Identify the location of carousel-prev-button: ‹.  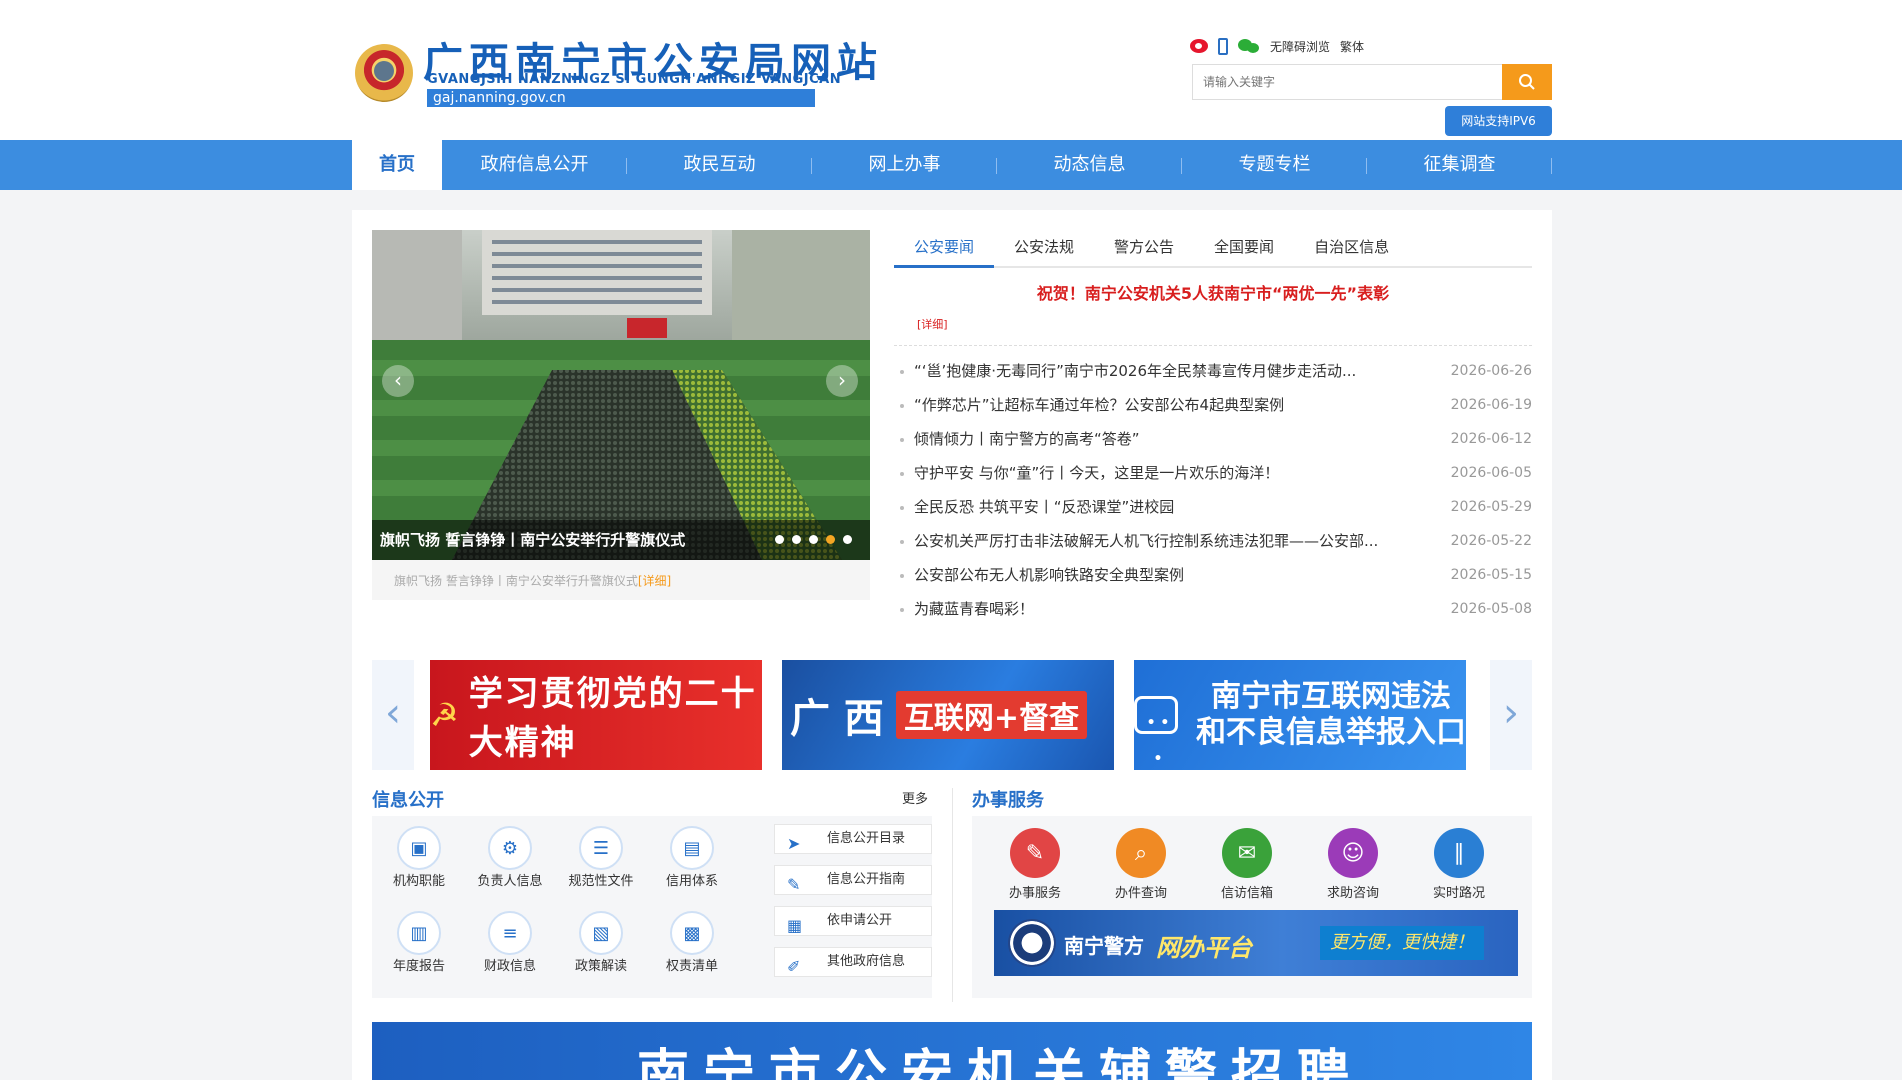
(398, 381).